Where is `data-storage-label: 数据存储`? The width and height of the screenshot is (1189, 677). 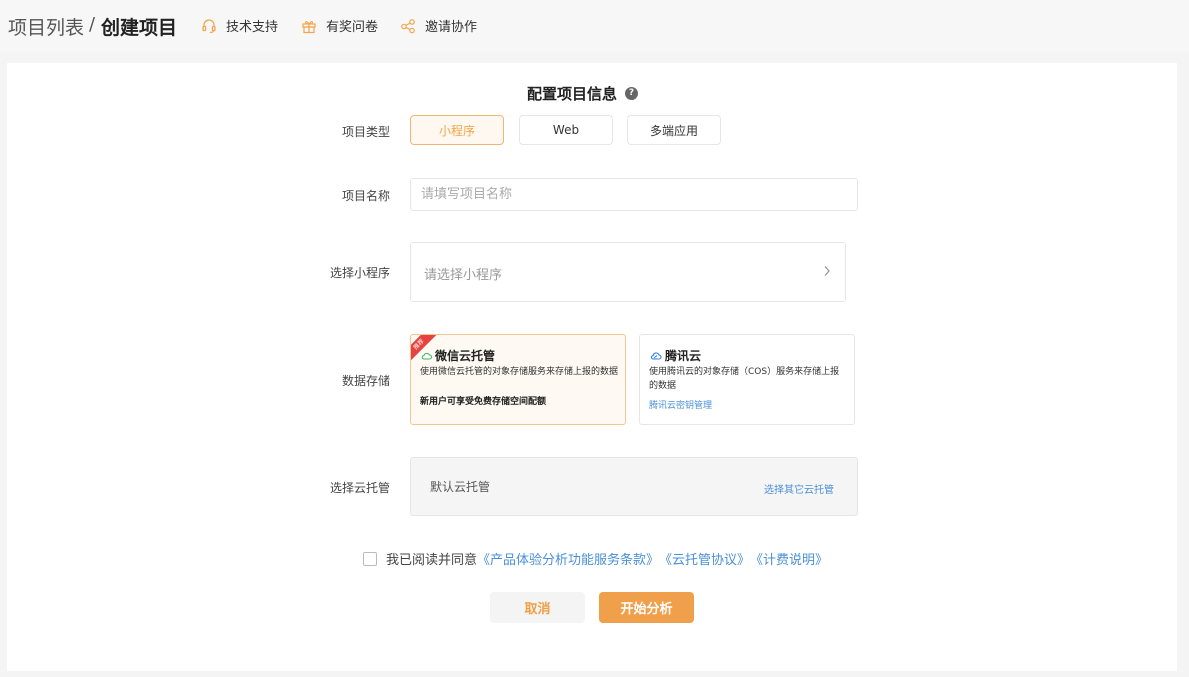 data-storage-label: 数据存储 is located at coordinates (365, 381).